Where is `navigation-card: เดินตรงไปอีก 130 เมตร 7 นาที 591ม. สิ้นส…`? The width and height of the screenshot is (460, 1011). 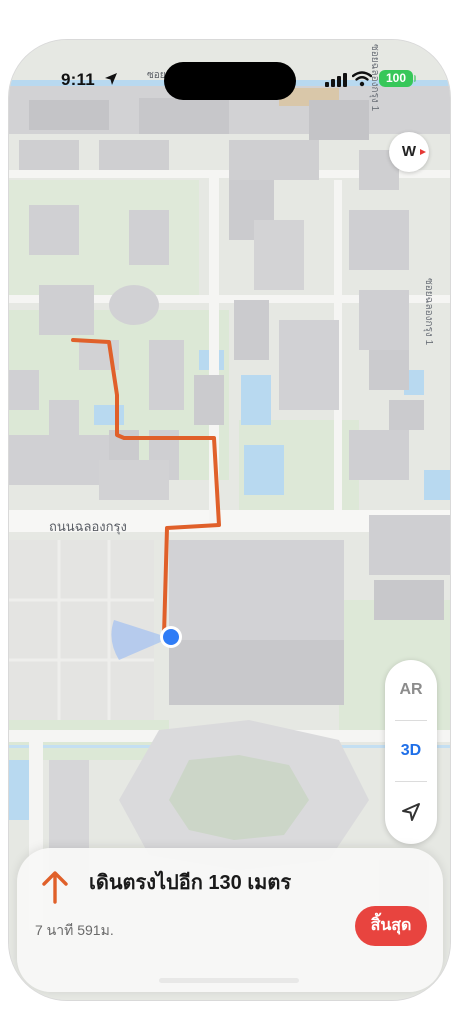 navigation-card: เดินตรงไปอีก 130 เมตร 7 นาที 591ม. สิ้นส… is located at coordinates (230, 920).